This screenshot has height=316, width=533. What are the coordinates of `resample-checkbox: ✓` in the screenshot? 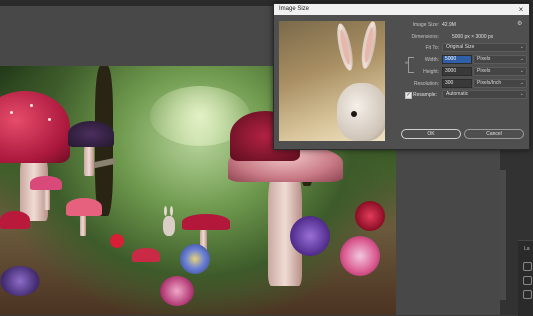 It's located at (408, 95).